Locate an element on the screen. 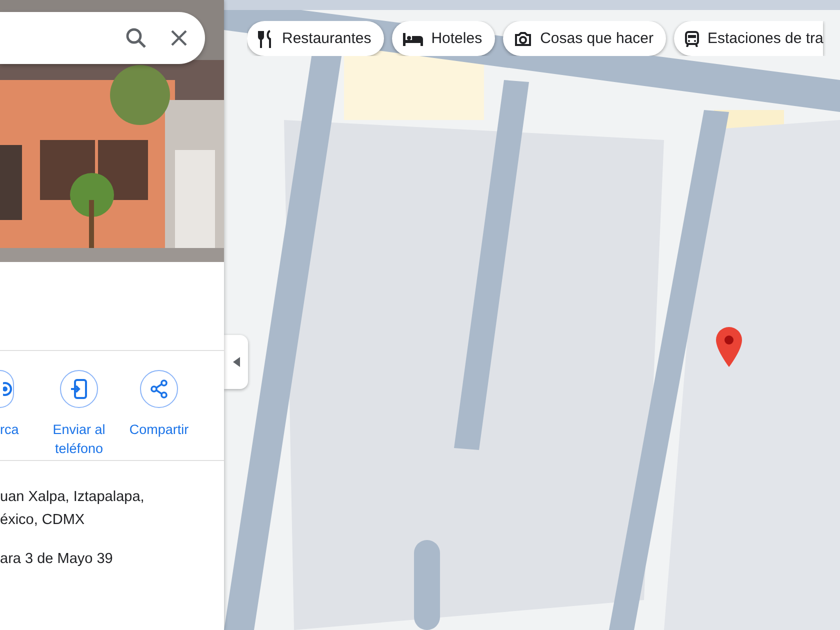 This screenshot has height=630, width=840. address-line: uan Xalpa, Iztapalapa, is located at coordinates (73, 497).